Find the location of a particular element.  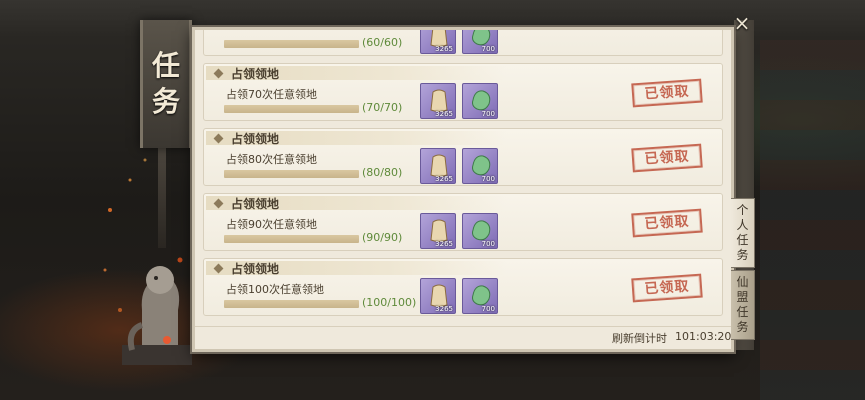

task-card: (60/60) 3265 700 is located at coordinates (463, 43).